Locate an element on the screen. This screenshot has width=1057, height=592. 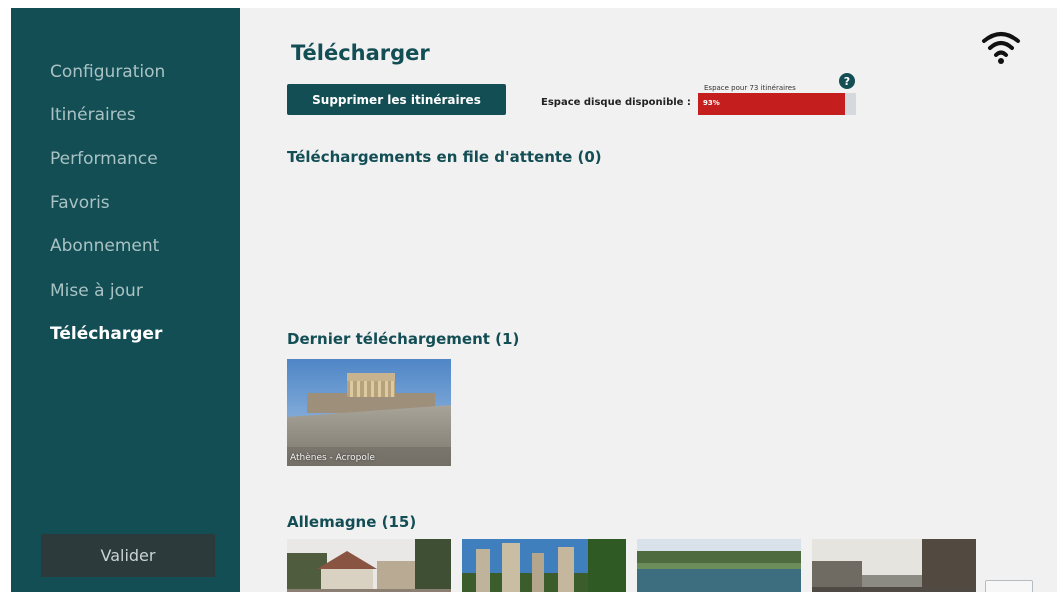
sidebar-item-mise-a-jour: Mise à jour is located at coordinates (96, 291).